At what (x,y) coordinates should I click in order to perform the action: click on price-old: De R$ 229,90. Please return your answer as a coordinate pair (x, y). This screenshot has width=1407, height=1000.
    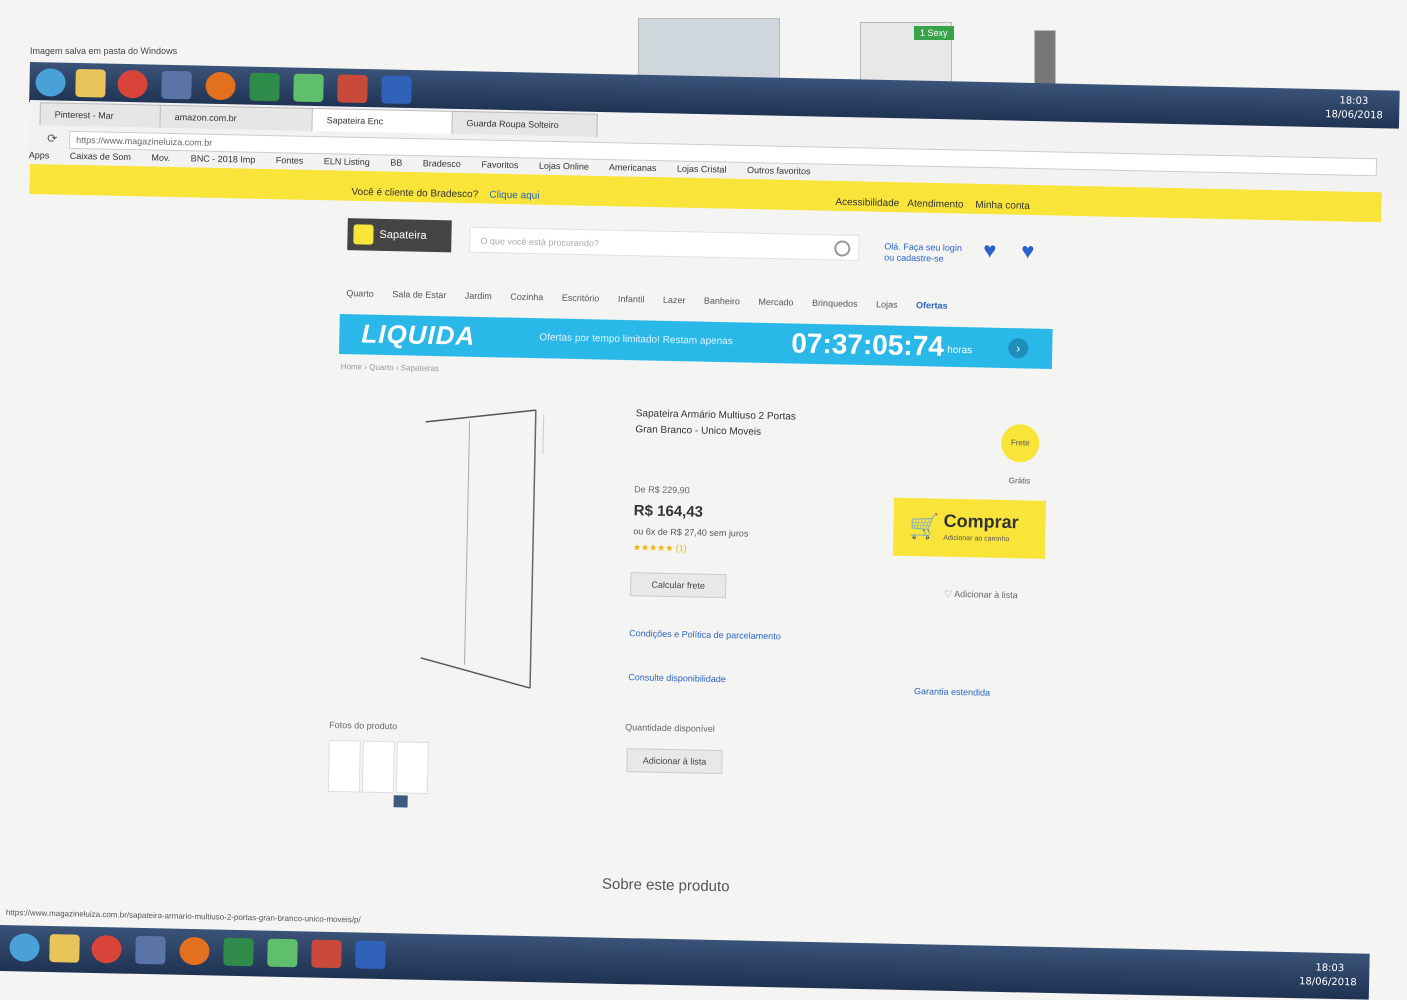
    Looking at the image, I should click on (662, 490).